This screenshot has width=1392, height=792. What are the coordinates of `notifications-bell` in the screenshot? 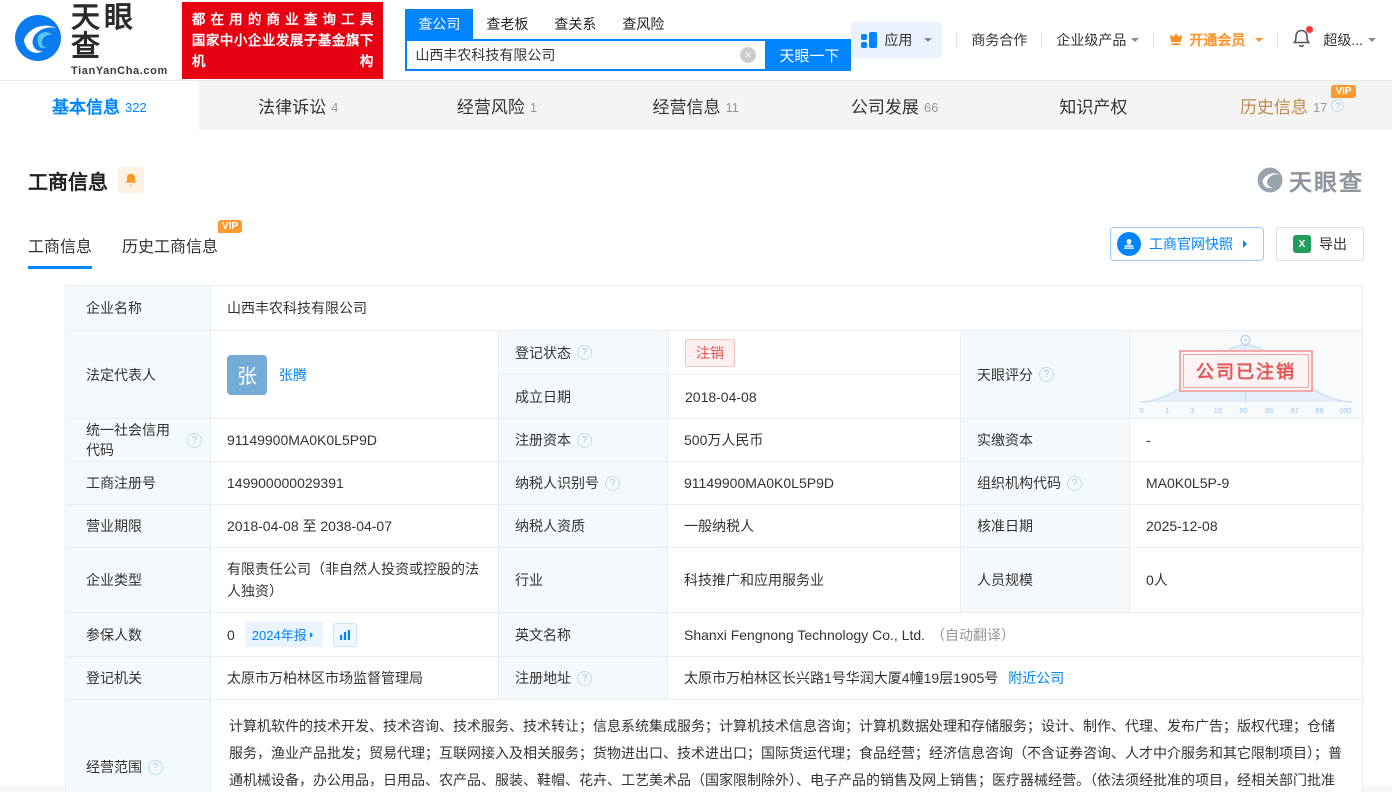 It's located at (1303, 38).